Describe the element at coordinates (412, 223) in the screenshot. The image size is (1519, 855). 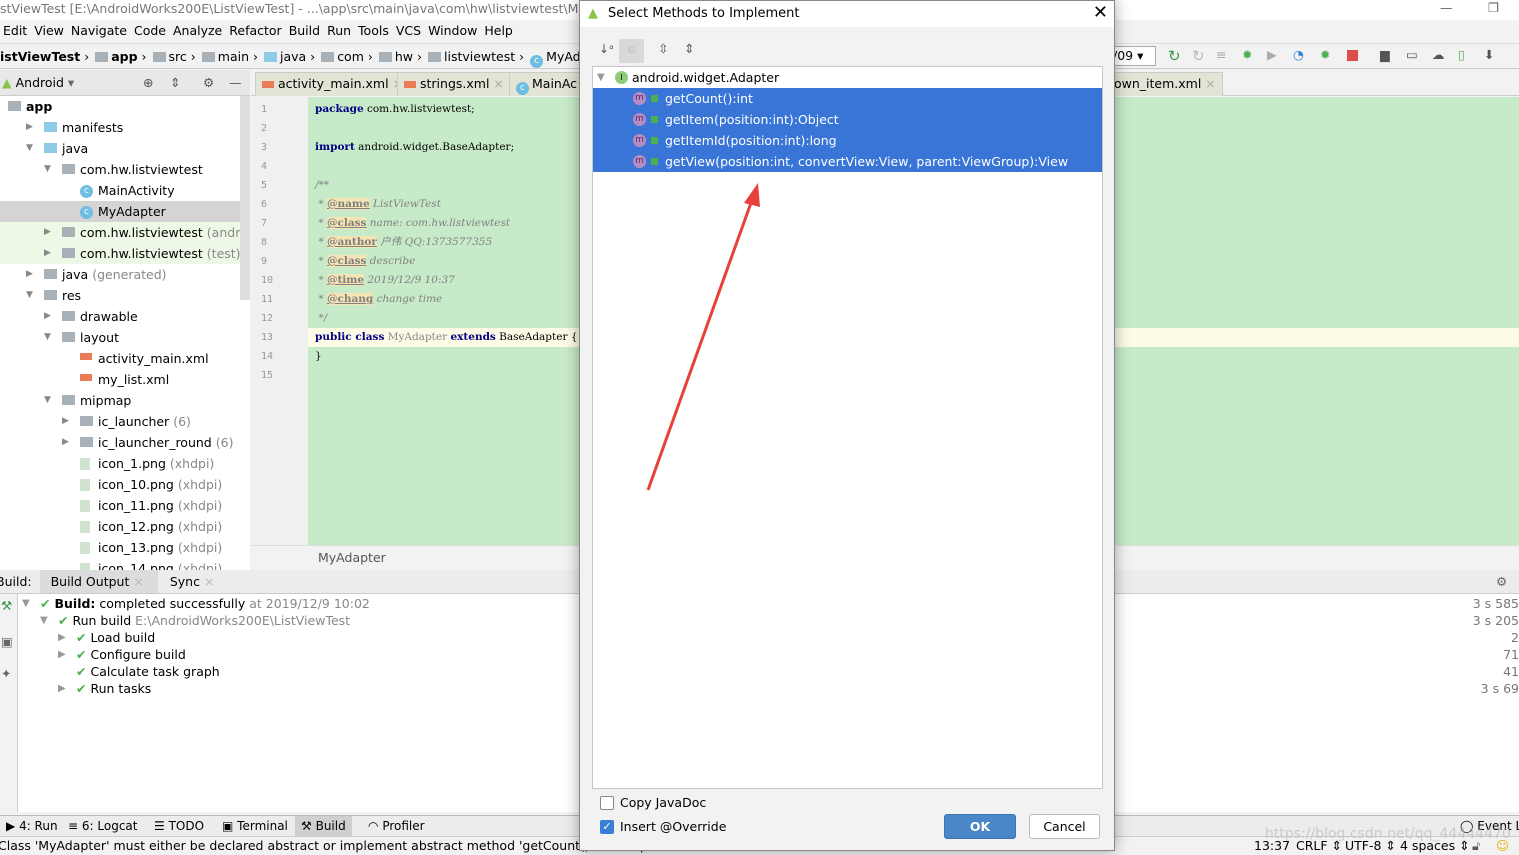
I see `code-line: * @class name: com.hw.listviewtest` at that location.